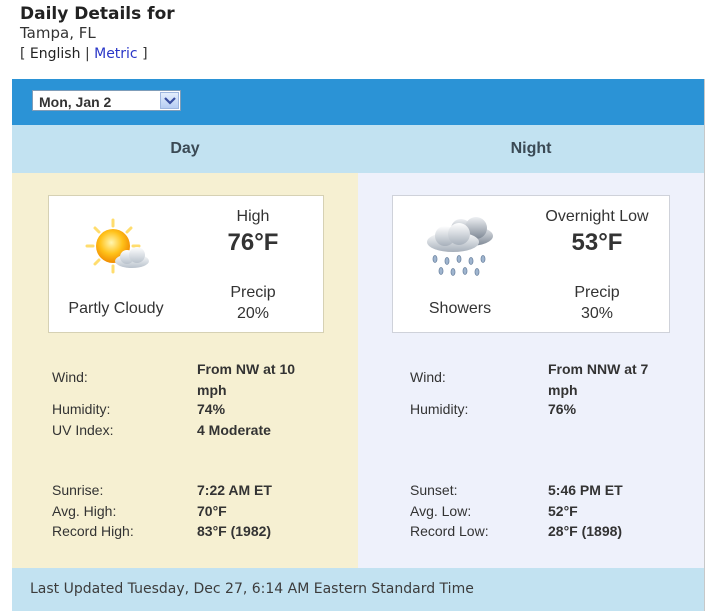 Image resolution: width=715 pixels, height=614 pixels. I want to click on dropdown-button, so click(169, 100).